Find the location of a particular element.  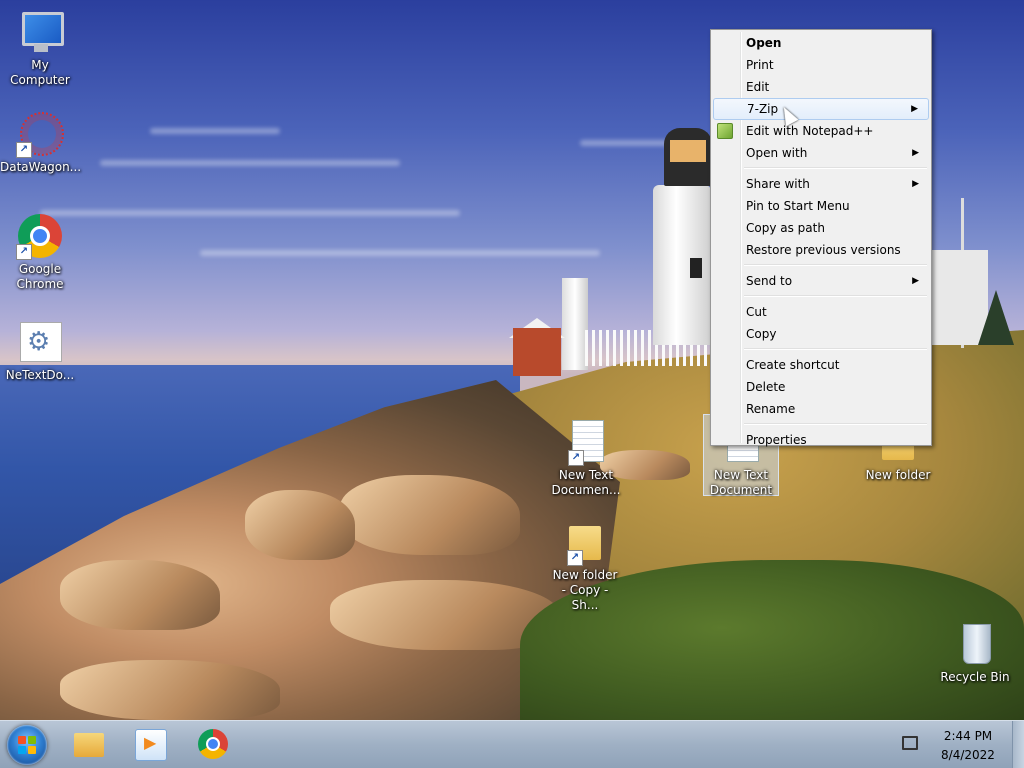

taskbar-windows-explorer is located at coordinates (89, 745).